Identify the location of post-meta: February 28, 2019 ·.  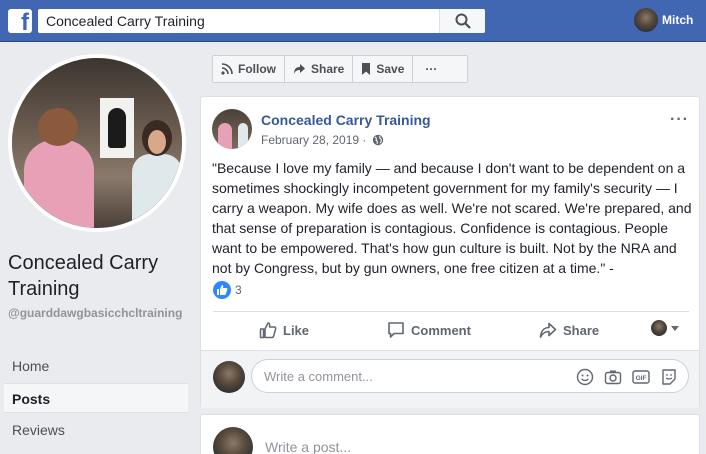
(322, 140).